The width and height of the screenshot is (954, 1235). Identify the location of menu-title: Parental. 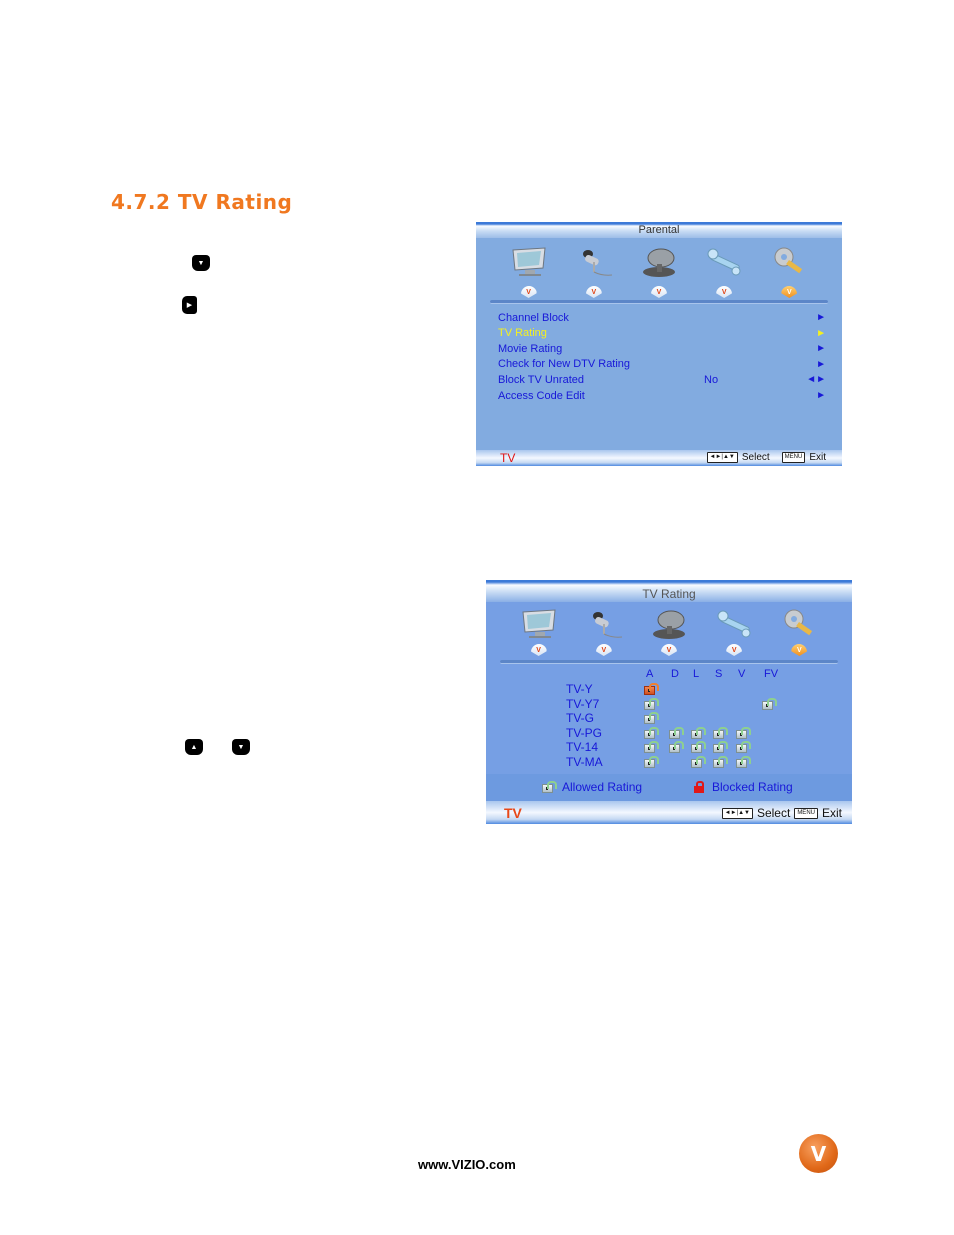
(659, 230).